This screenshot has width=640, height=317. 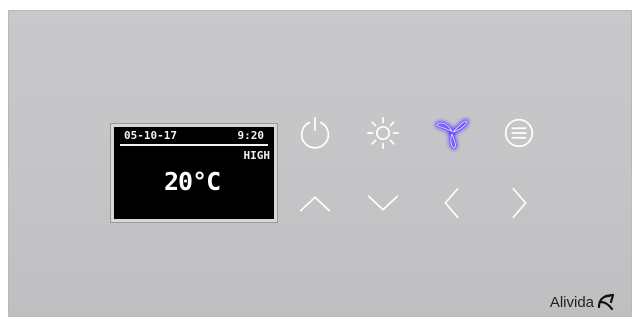 What do you see at coordinates (194, 136) in the screenshot?
I see `display-status-bar: 05-10-17 9:20` at bounding box center [194, 136].